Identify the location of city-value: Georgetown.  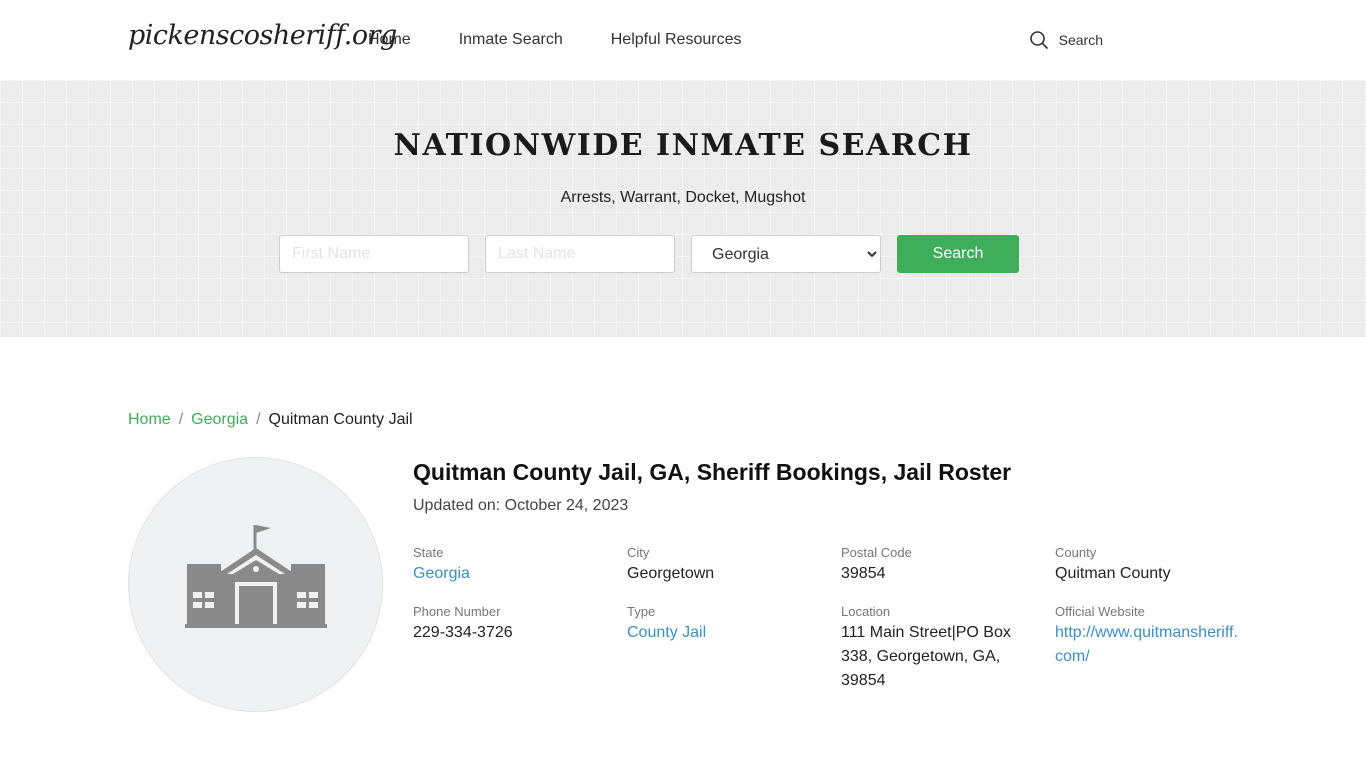
(671, 573).